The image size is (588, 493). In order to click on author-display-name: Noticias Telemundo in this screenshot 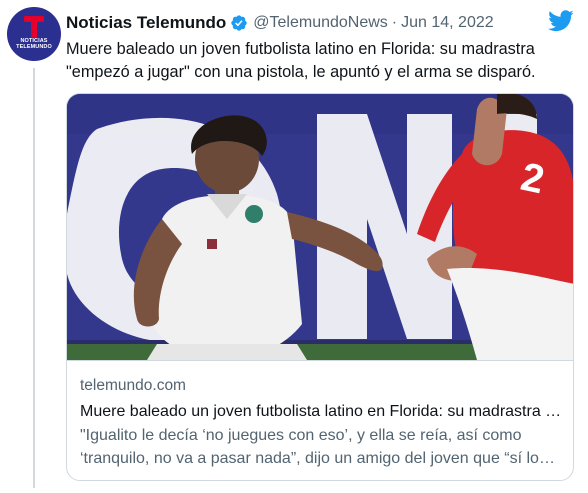, I will do `click(146, 23)`.